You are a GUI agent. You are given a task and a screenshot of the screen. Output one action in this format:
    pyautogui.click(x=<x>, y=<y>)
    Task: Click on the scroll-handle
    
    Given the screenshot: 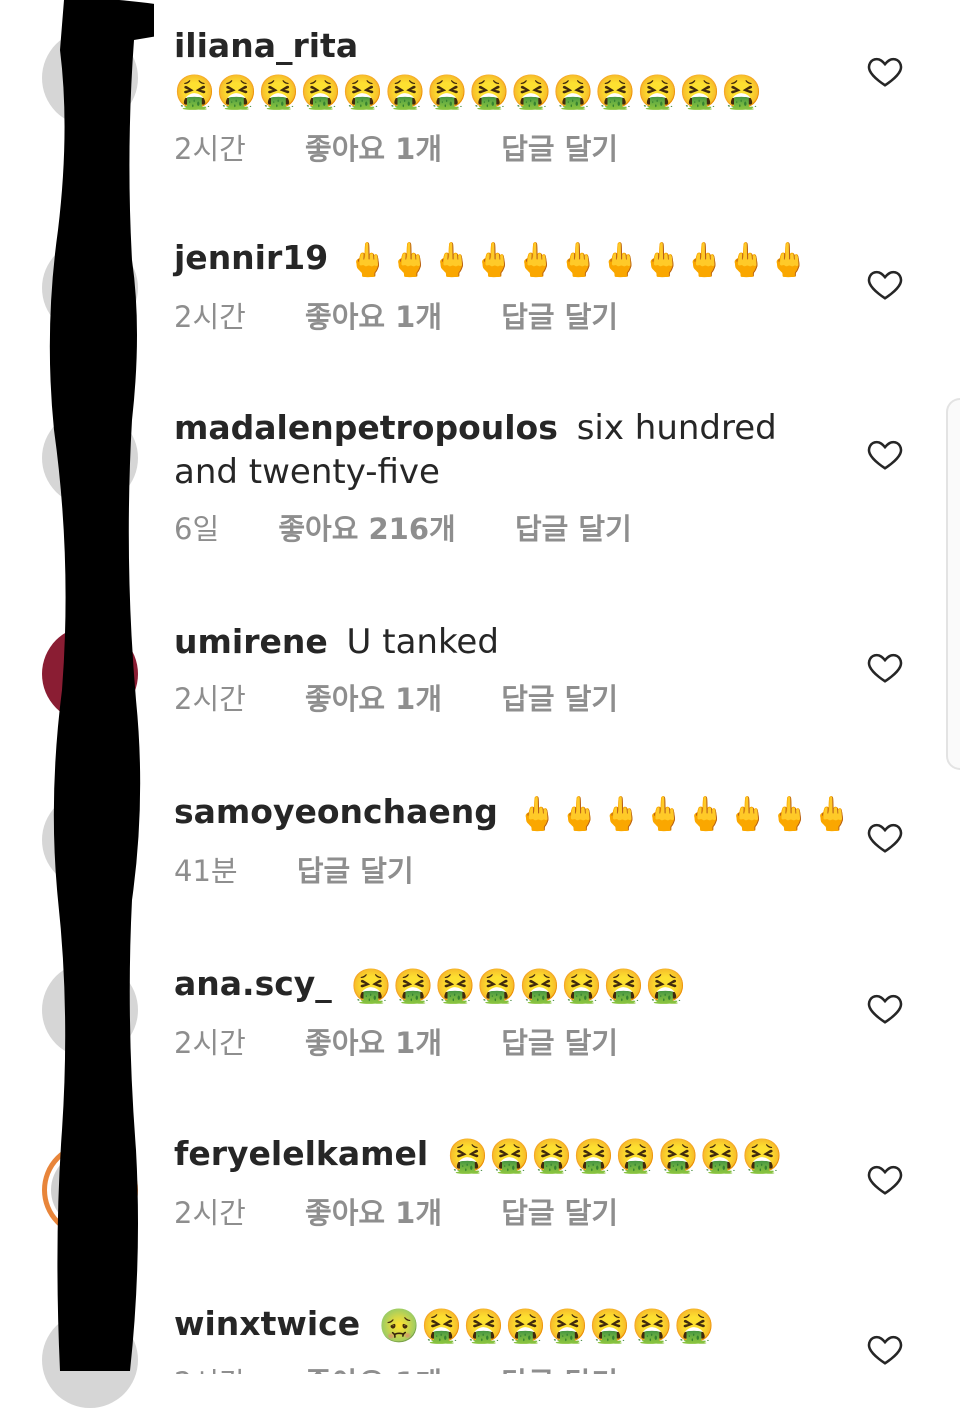 What is the action you would take?
    pyautogui.click(x=953, y=584)
    